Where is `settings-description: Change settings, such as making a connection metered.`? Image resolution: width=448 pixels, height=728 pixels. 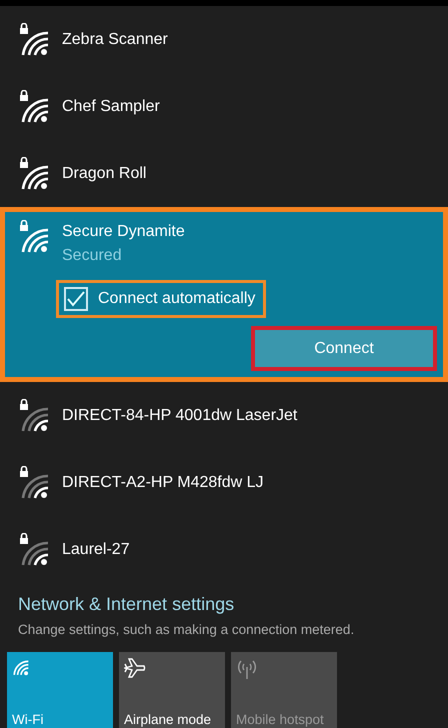 settings-description: Change settings, such as making a connection metered. is located at coordinates (186, 630).